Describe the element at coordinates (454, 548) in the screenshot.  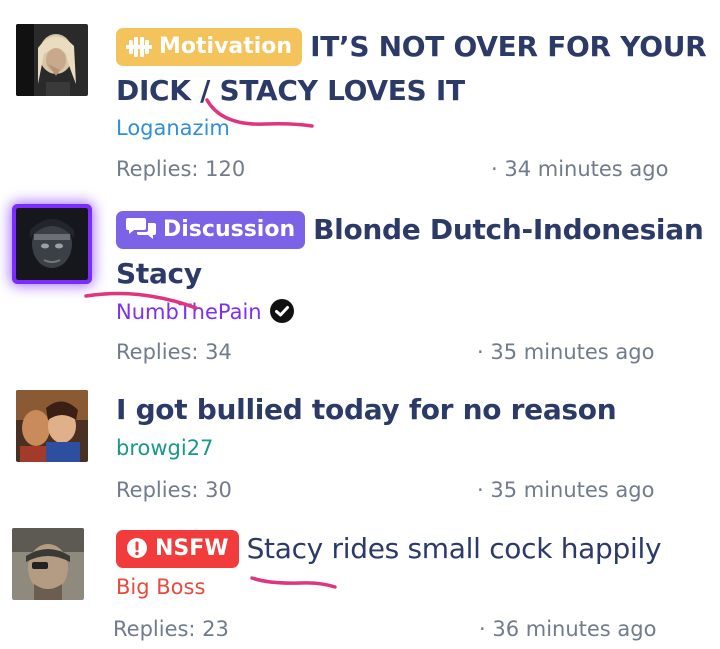
I see `title-text: Stacy rides small cock happily` at that location.